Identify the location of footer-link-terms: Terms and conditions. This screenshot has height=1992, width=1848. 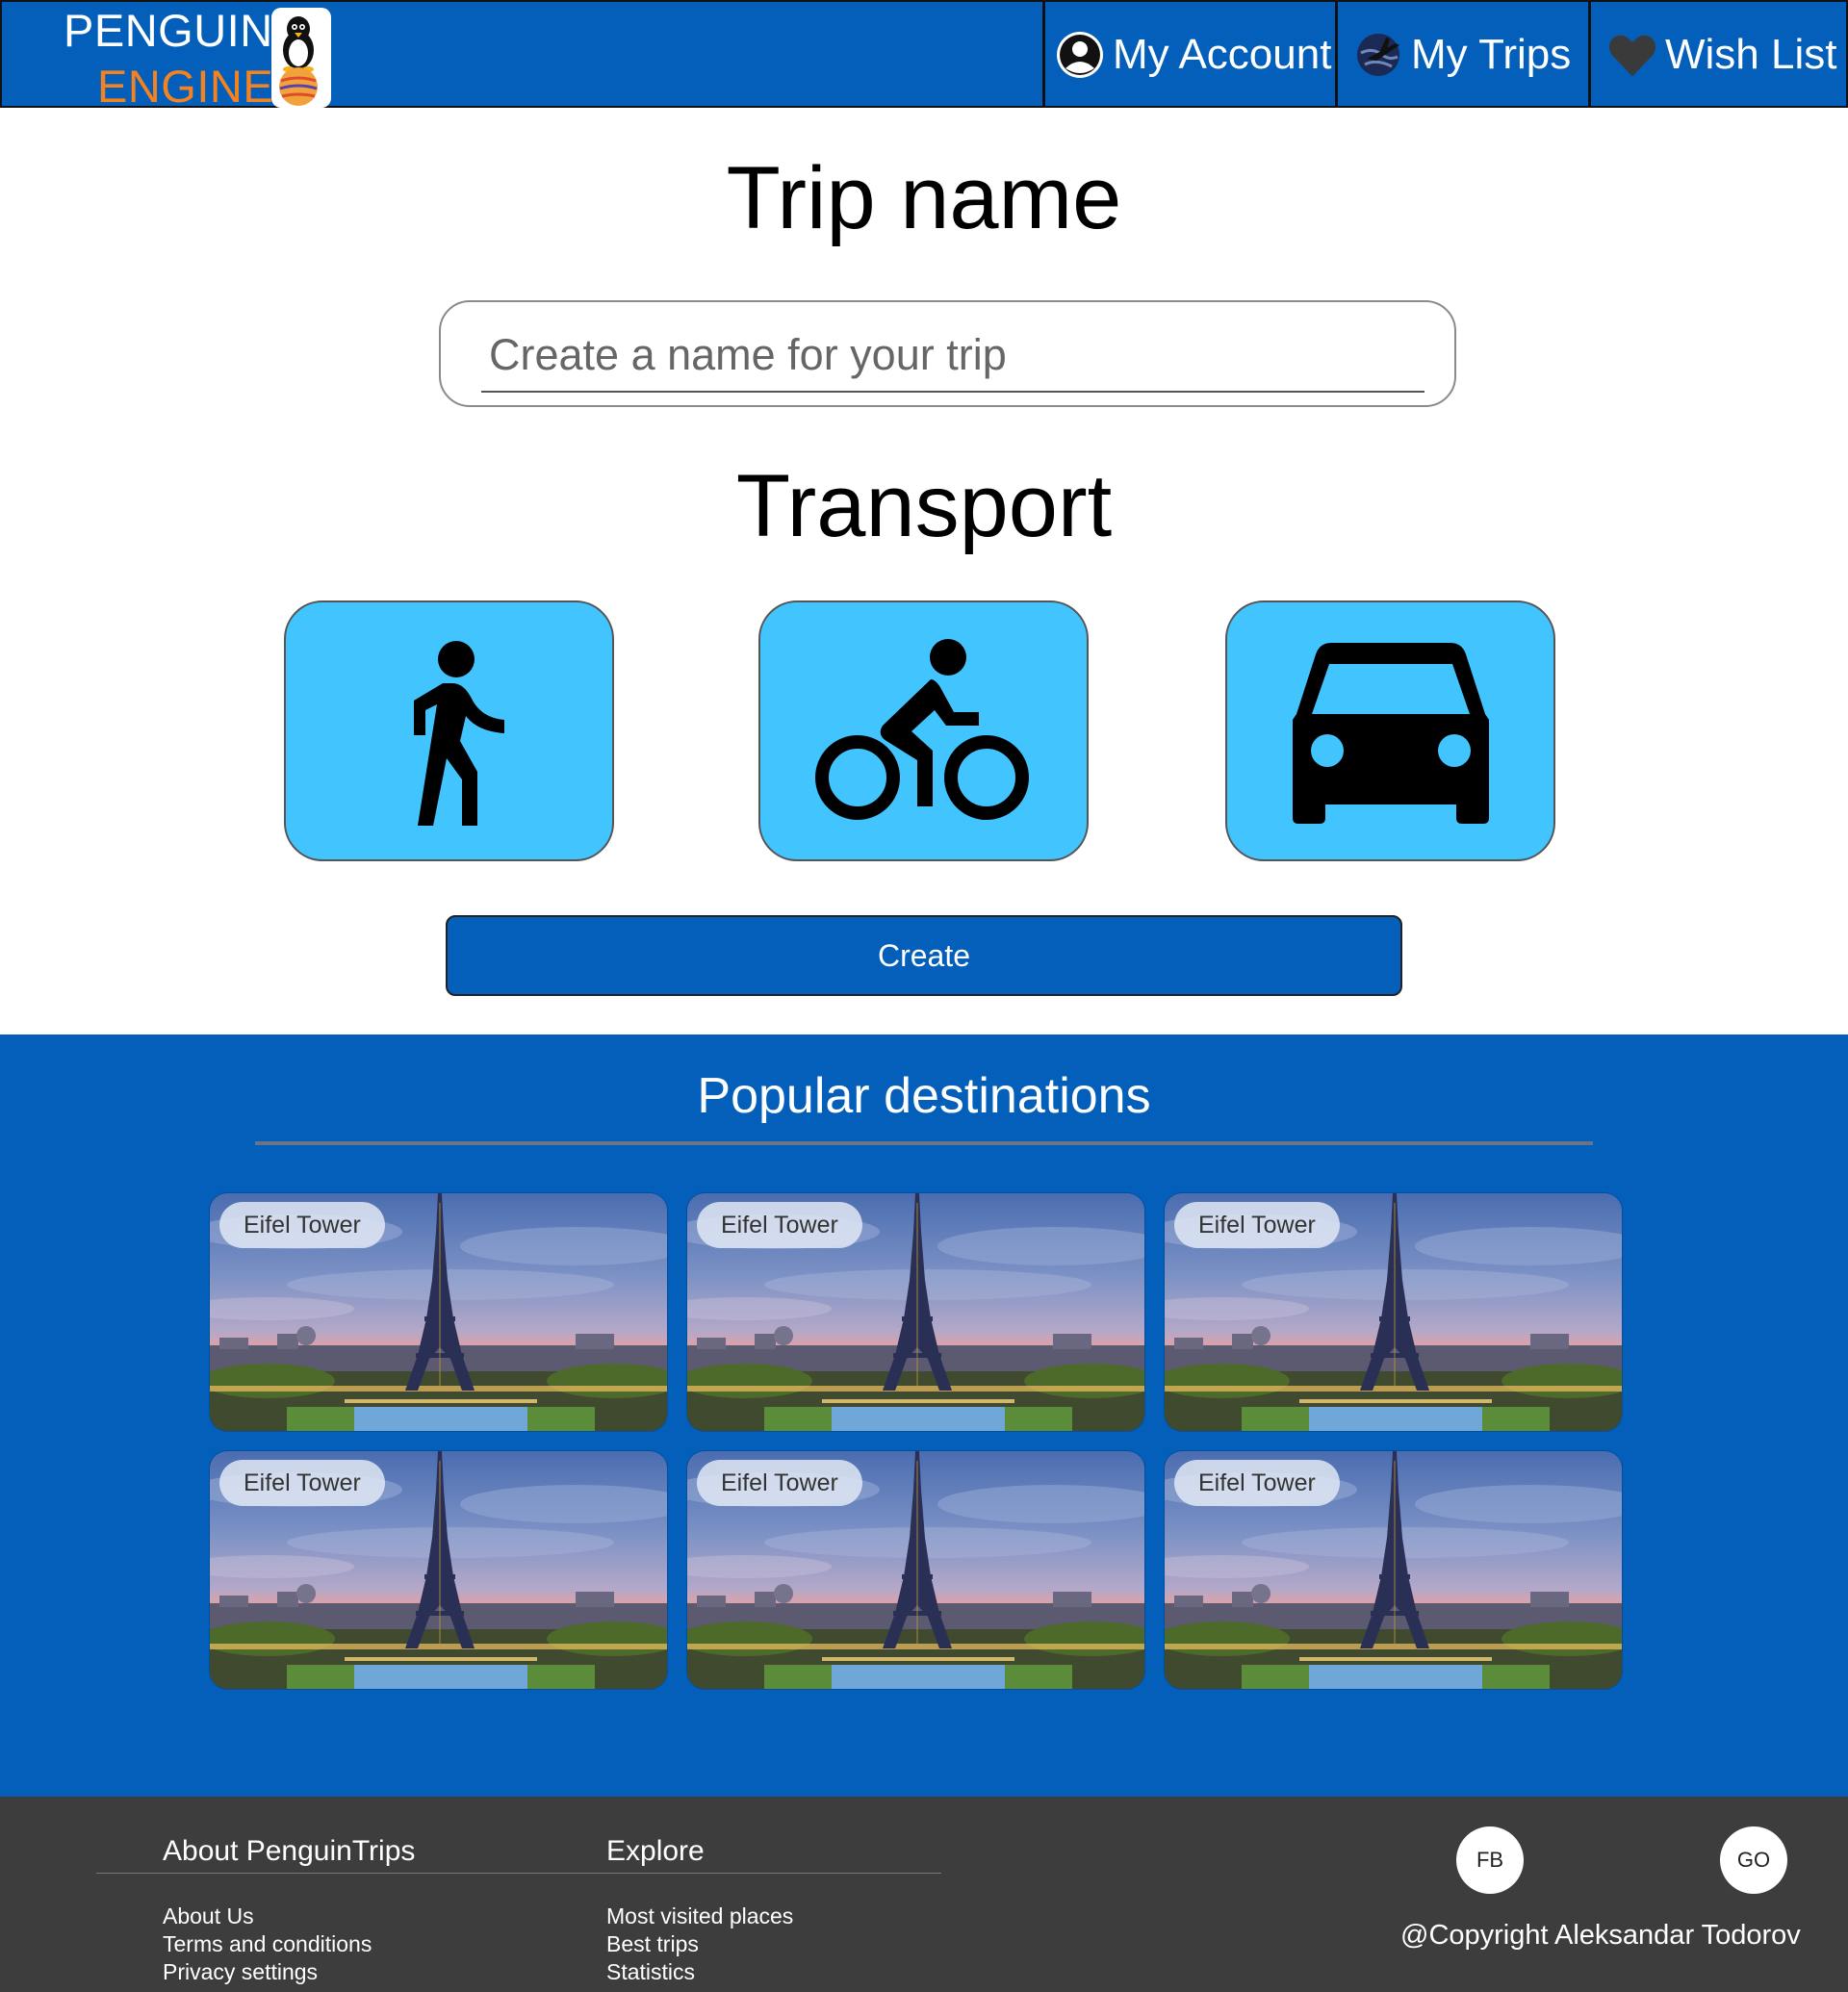
(267, 1944).